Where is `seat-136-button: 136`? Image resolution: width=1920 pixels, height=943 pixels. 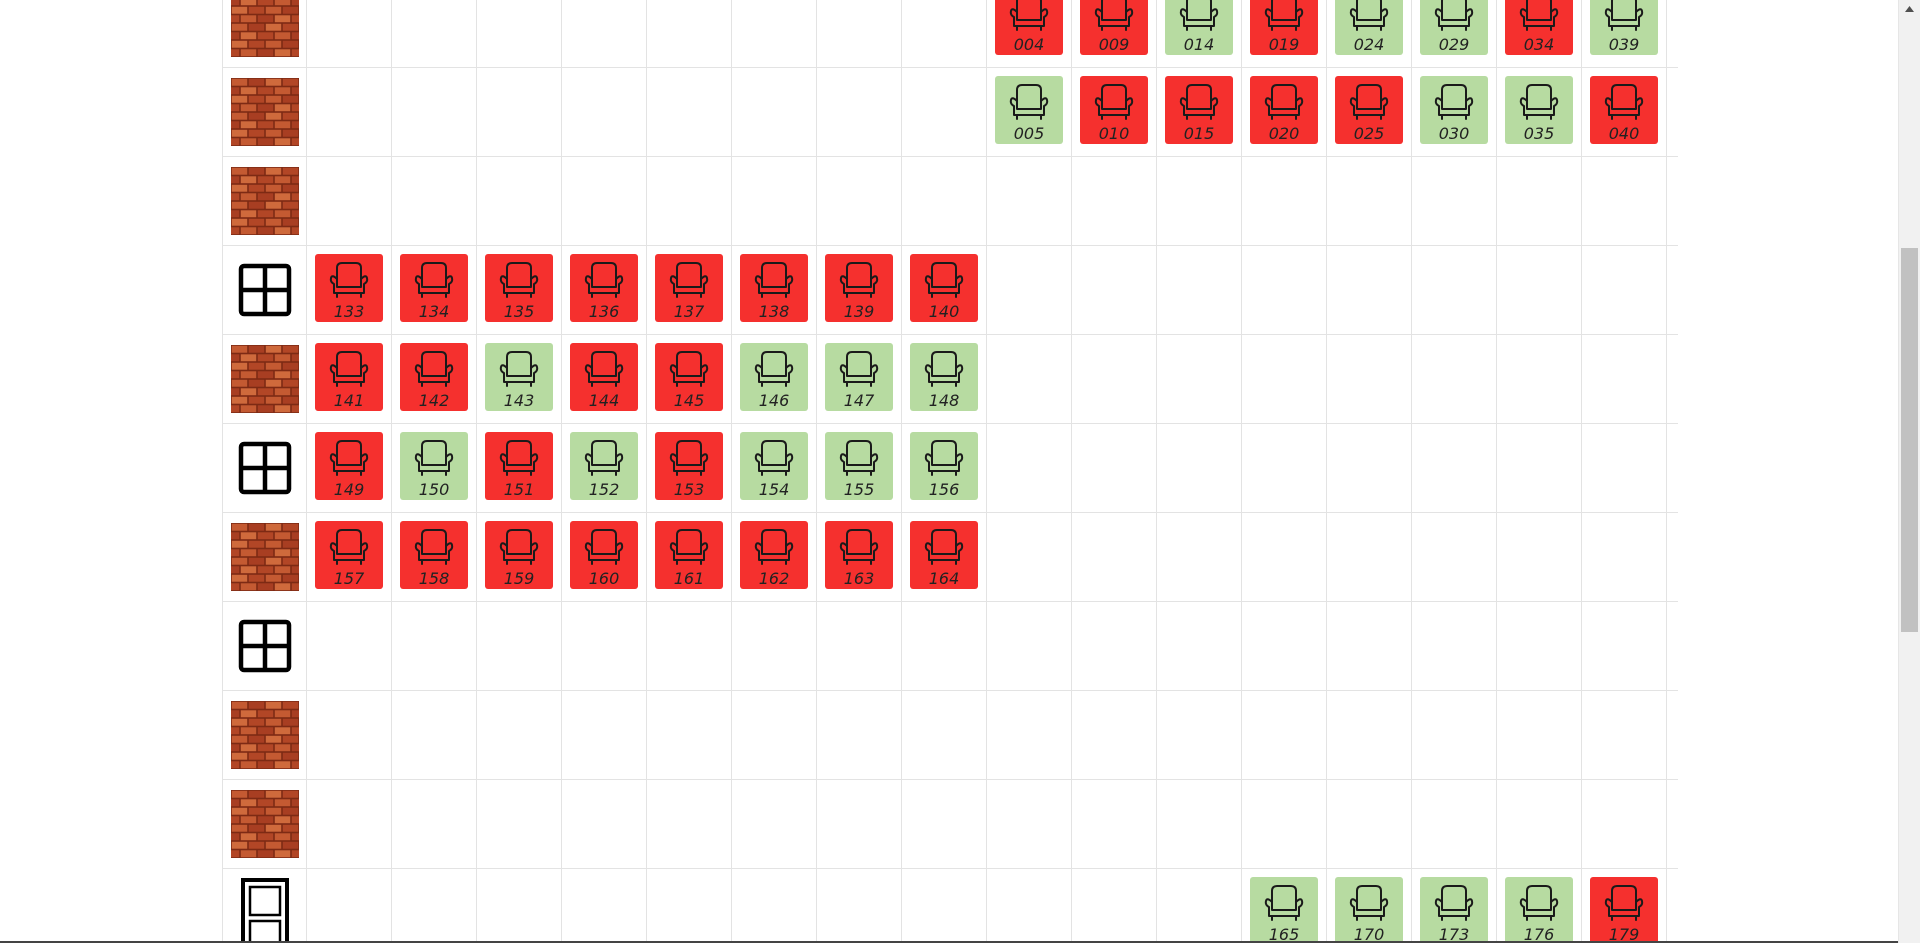
seat-136-button: 136 is located at coordinates (604, 288).